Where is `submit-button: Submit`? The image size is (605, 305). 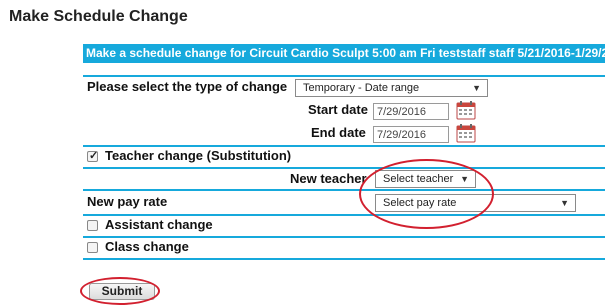
submit-button: Submit is located at coordinates (122, 291).